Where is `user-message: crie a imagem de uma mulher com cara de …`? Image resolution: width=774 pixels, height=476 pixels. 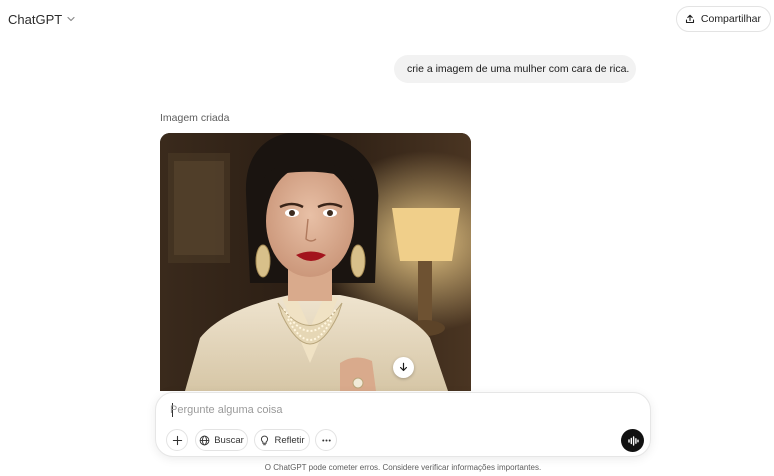 user-message: crie a imagem de uma mulher com cara de … is located at coordinates (515, 69).